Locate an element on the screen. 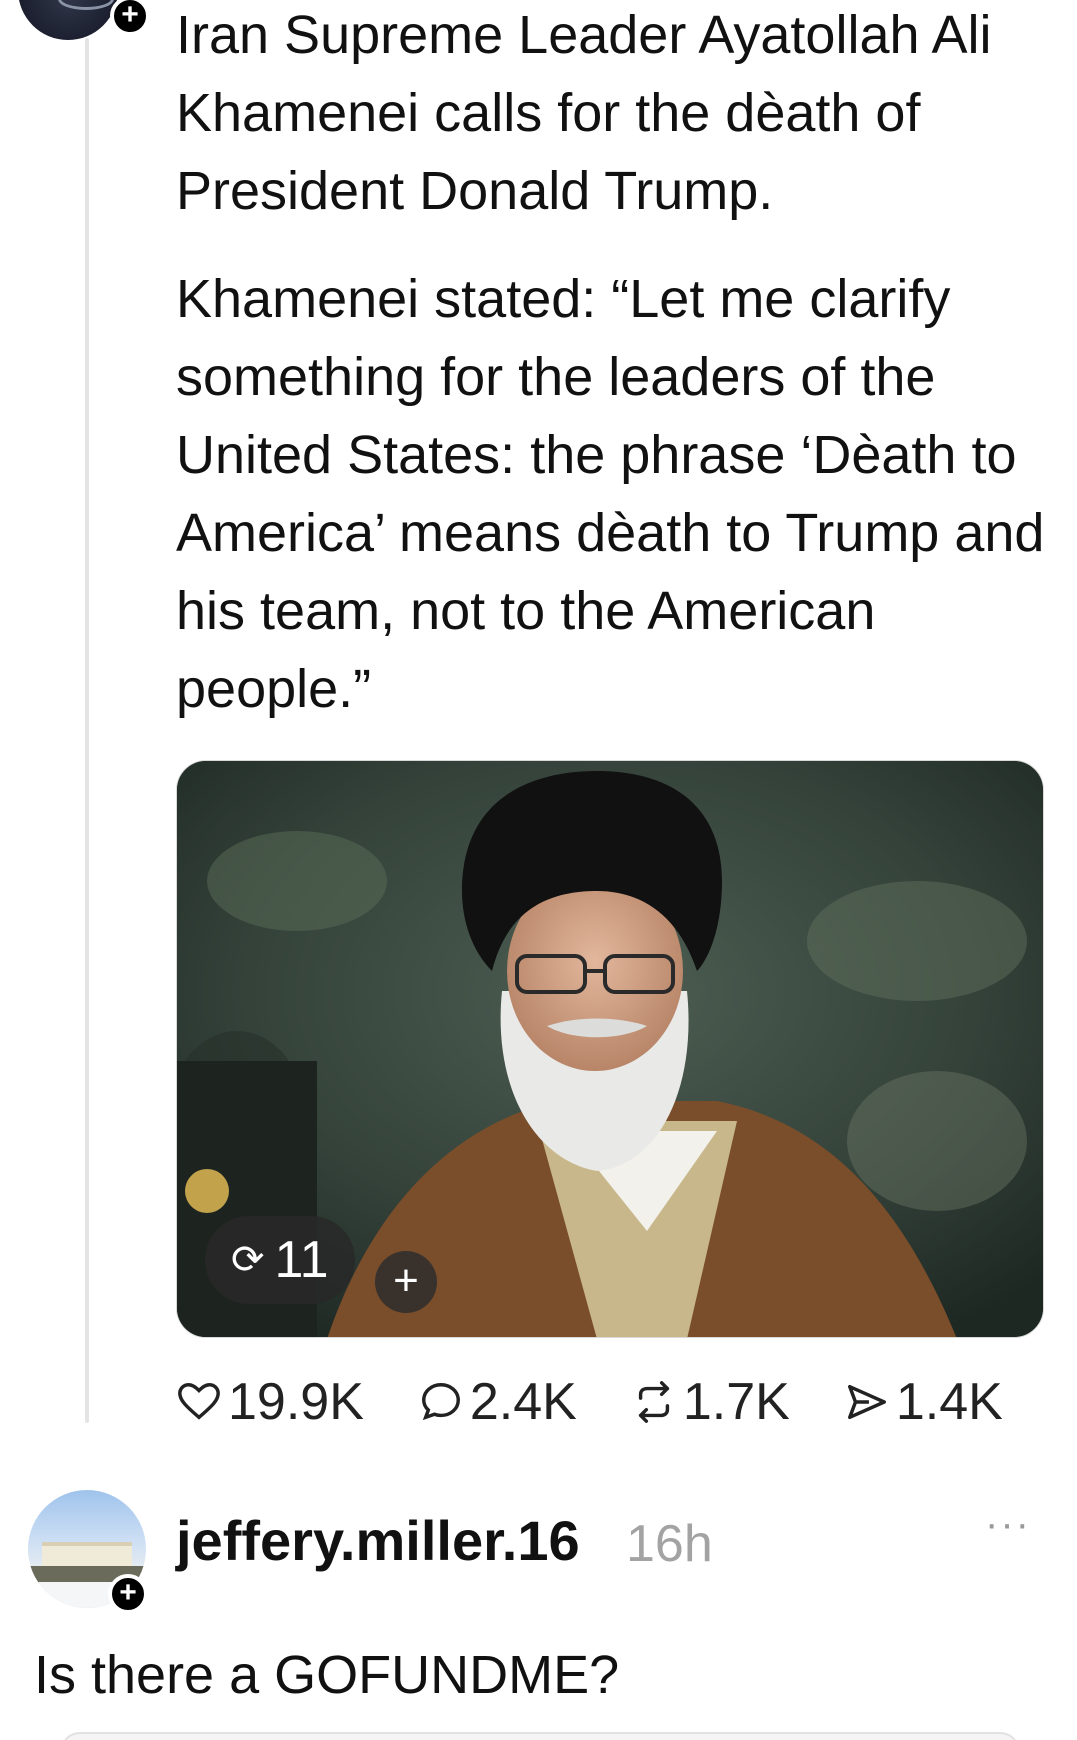  repost-small-icon: ⟳ is located at coordinates (248, 1260).